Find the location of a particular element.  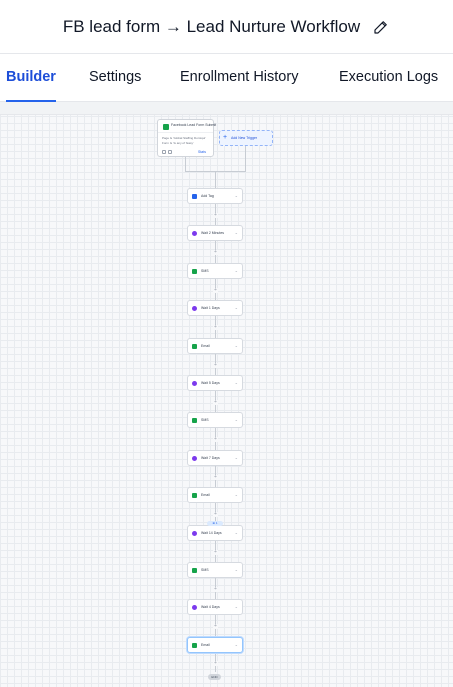

copy-icon is located at coordinates (164, 152).